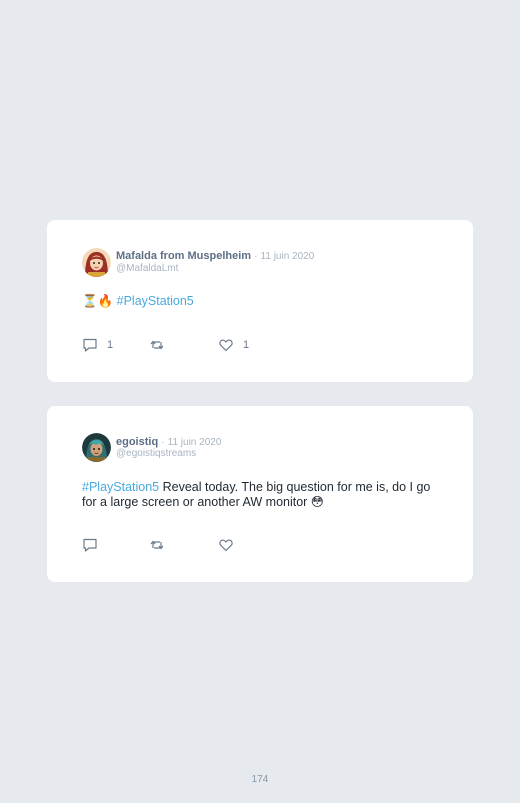  I want to click on reply-count: 1, so click(110, 345).